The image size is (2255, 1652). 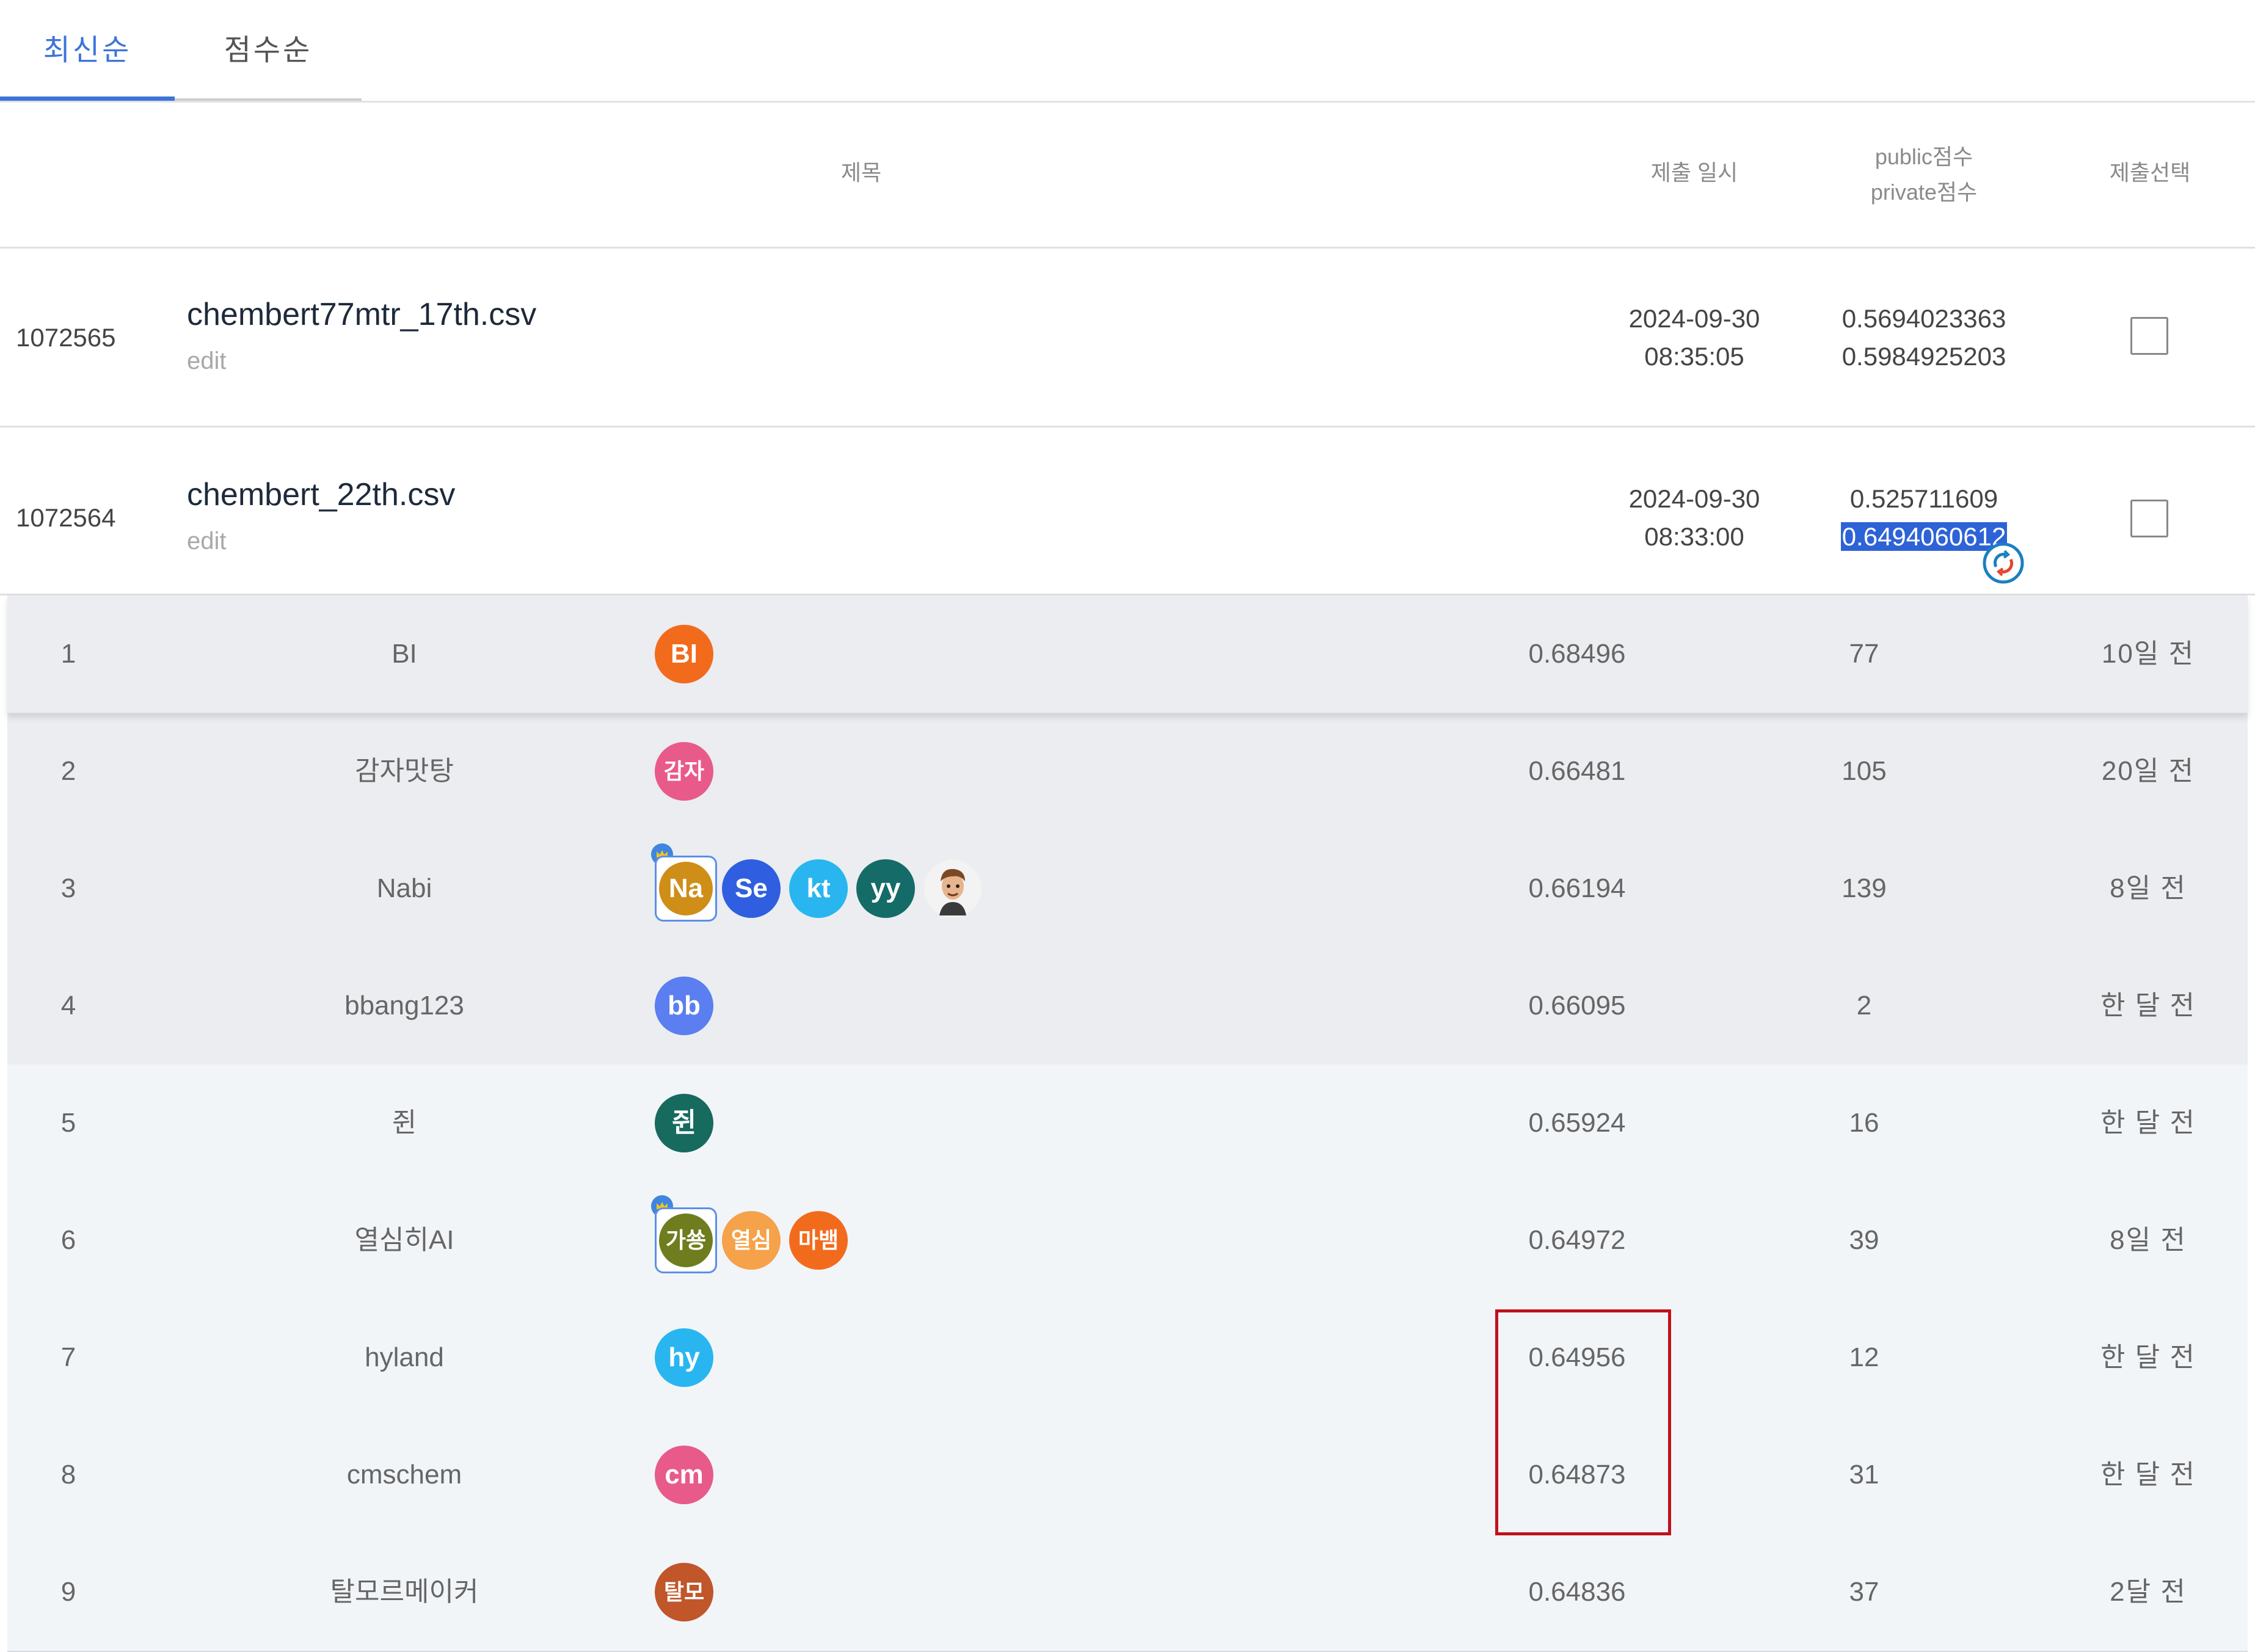 What do you see at coordinates (1864, 888) in the screenshot?
I see `submission-count: 139` at bounding box center [1864, 888].